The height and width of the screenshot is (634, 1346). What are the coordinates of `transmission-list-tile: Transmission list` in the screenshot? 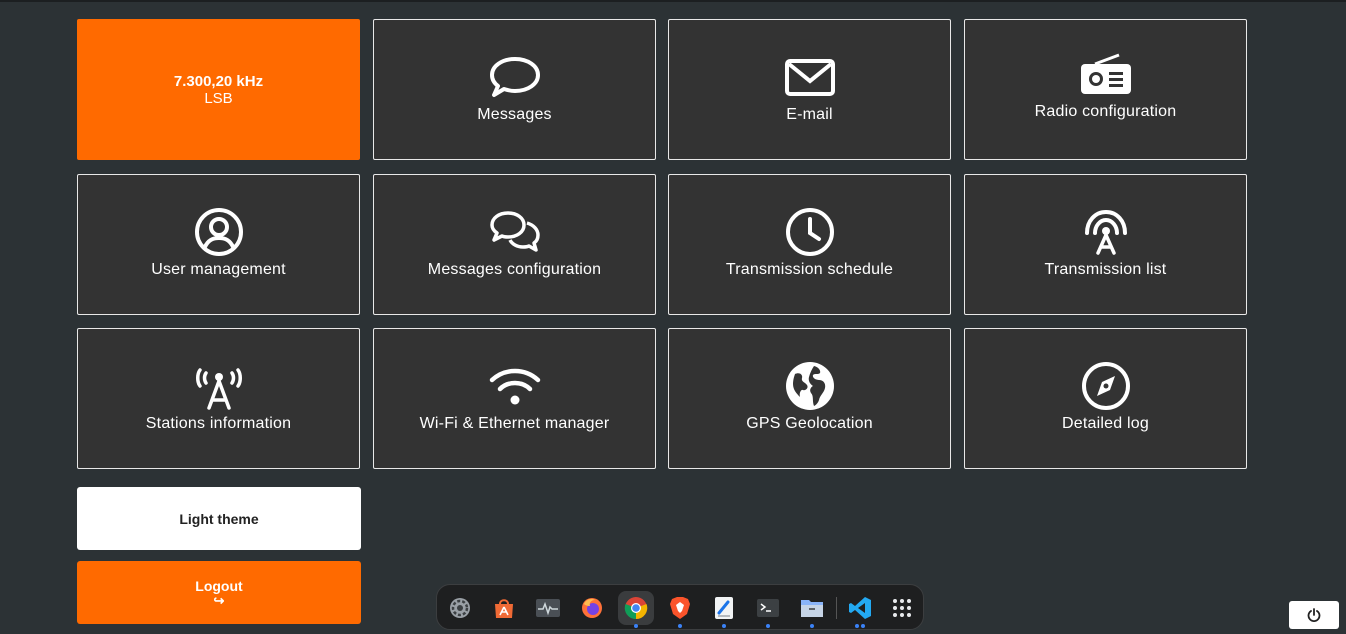 It's located at (1105, 244).